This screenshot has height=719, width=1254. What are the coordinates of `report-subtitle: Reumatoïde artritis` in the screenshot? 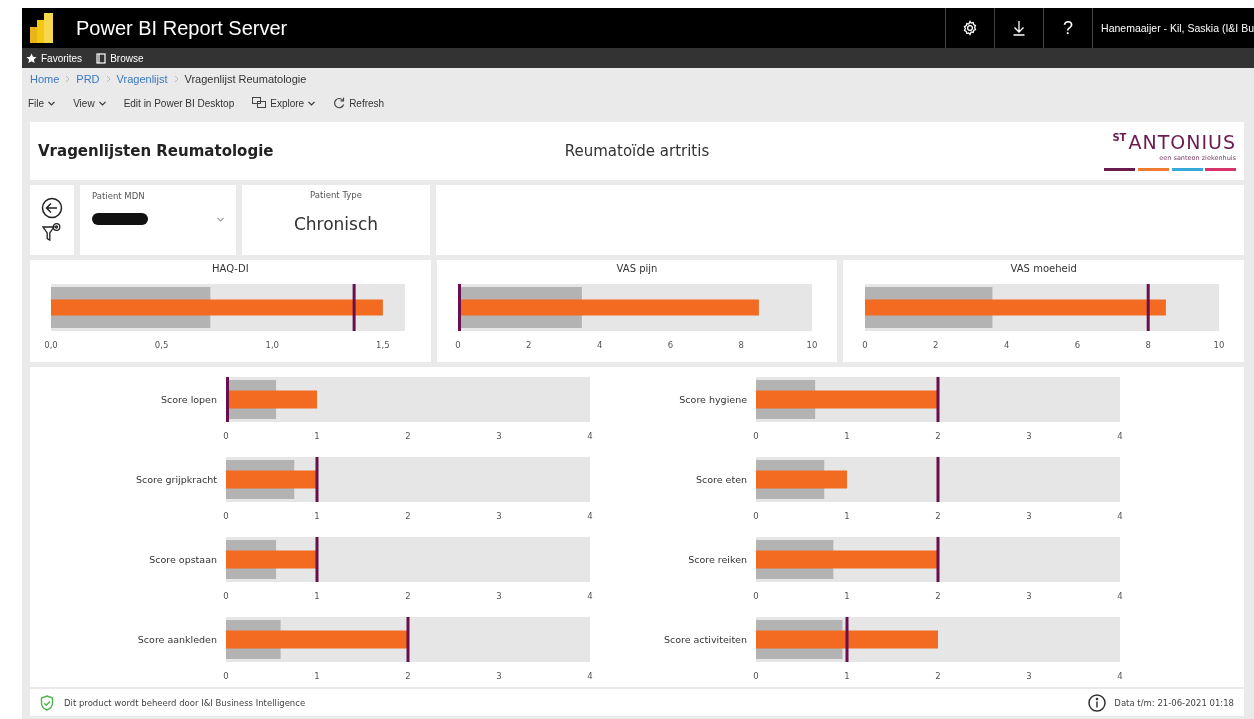 It's located at (637, 151).